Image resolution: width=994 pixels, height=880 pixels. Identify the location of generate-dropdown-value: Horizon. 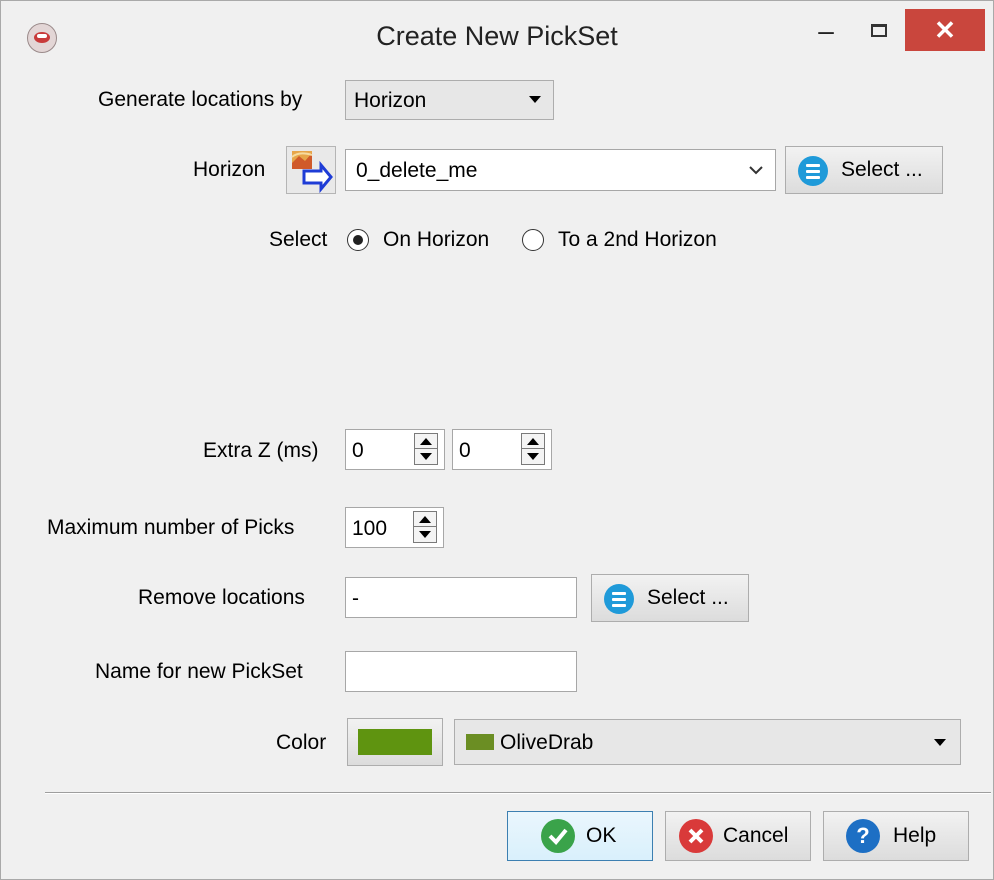
(390, 100).